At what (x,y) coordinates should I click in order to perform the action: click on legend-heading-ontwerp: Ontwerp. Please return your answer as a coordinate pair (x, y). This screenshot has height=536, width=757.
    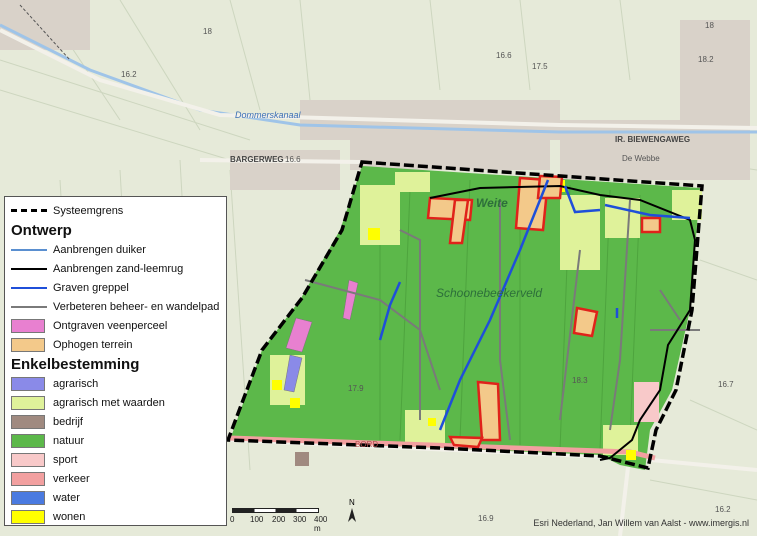
    Looking at the image, I should click on (41, 230).